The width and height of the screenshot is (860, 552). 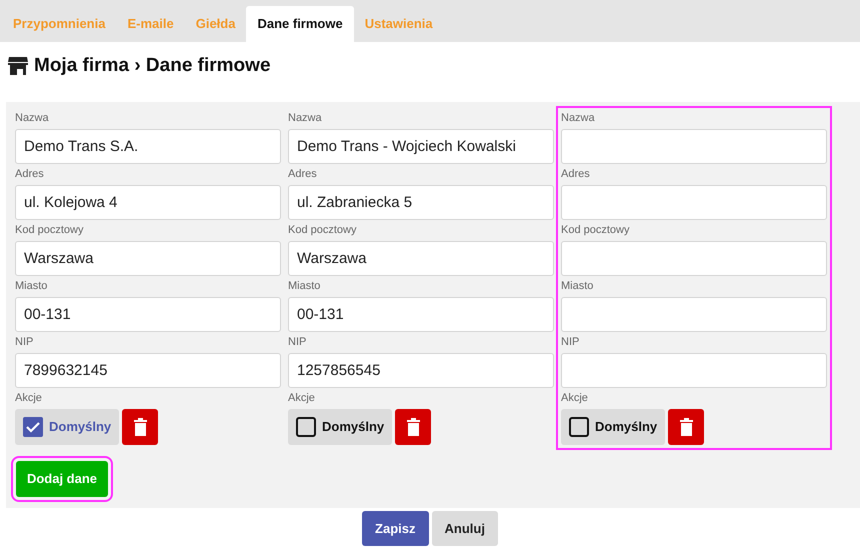 I want to click on text-field: ul. Zabraniecka 5, so click(x=421, y=202).